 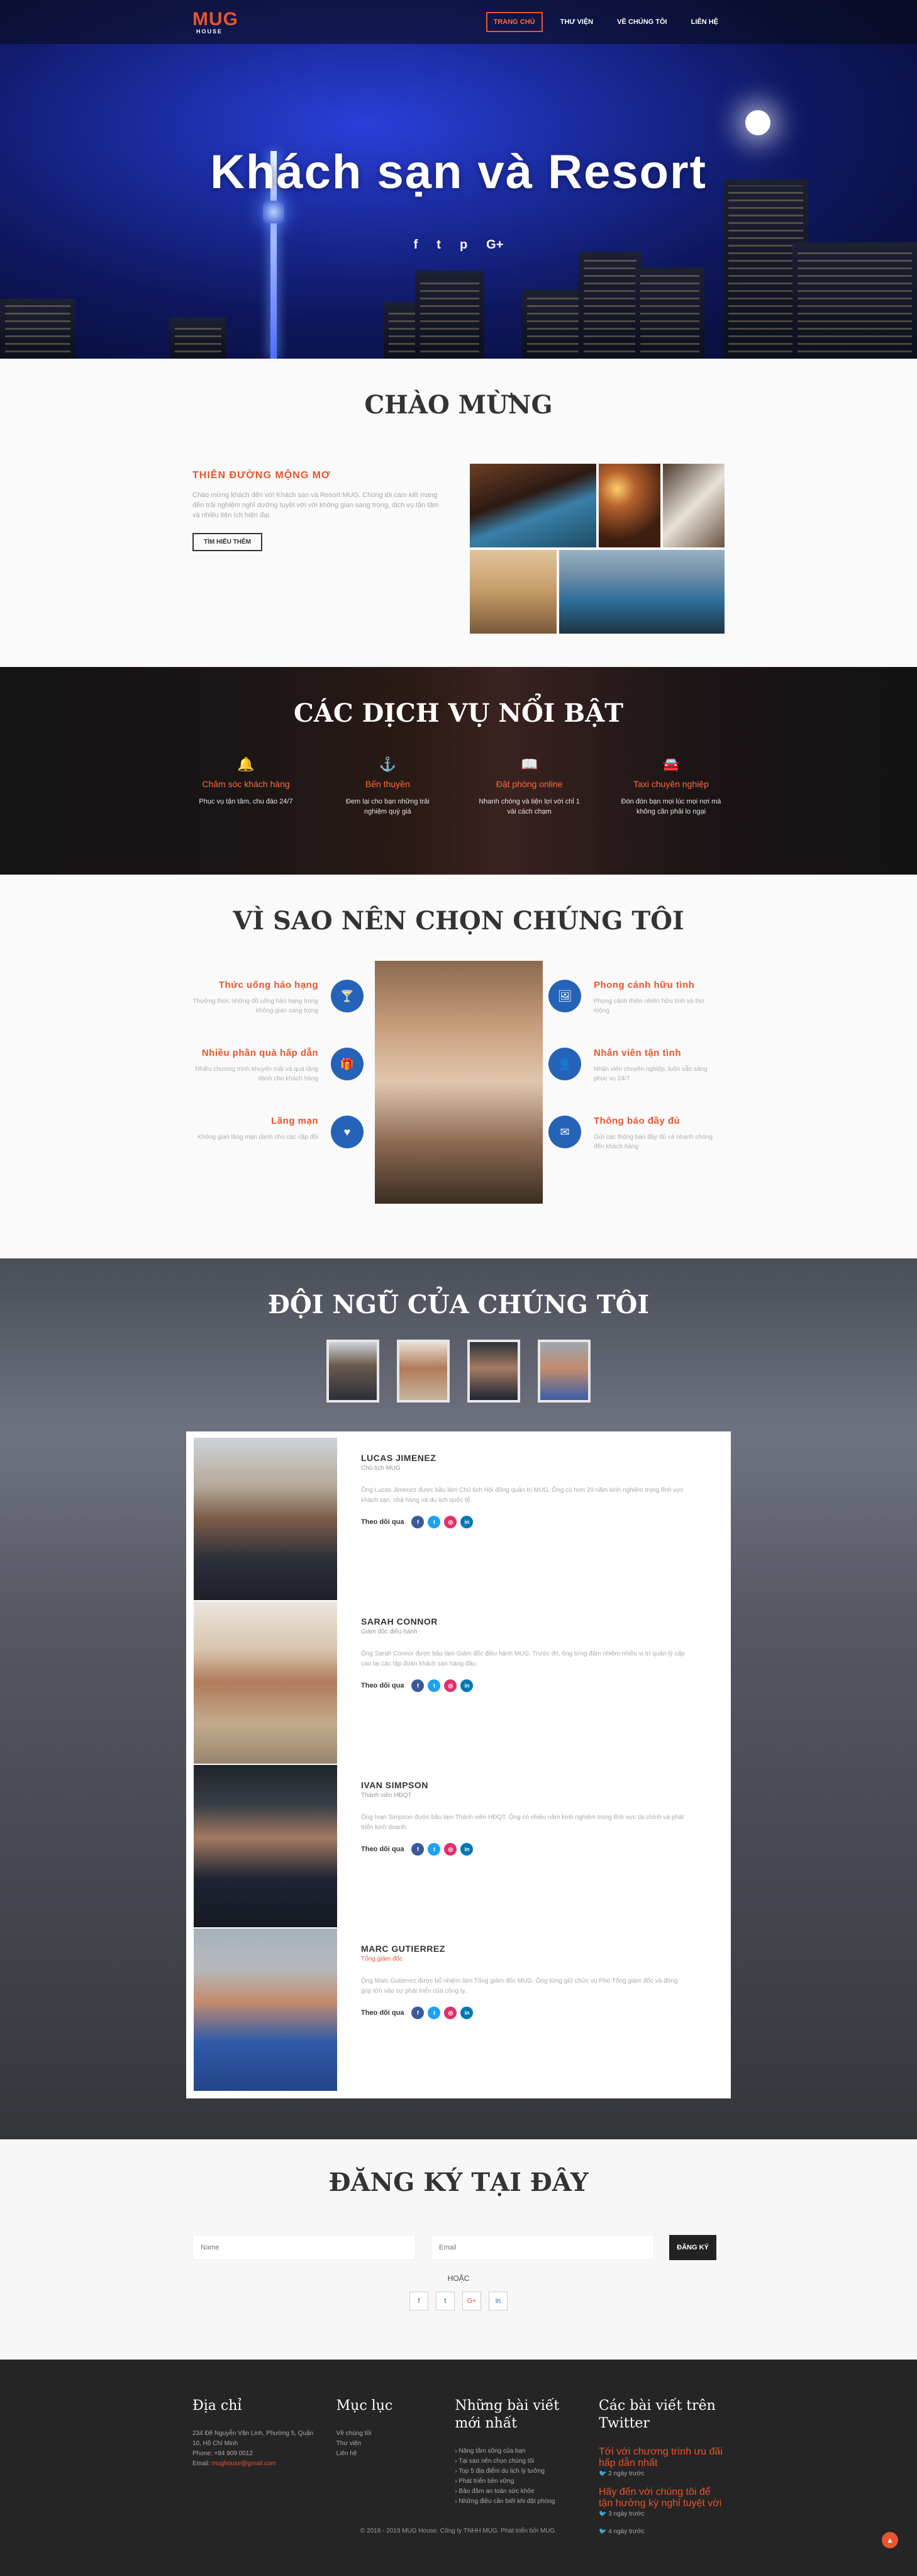 What do you see at coordinates (227, 542) in the screenshot?
I see `learn-more-button: TÌM HIỂU THÊM` at bounding box center [227, 542].